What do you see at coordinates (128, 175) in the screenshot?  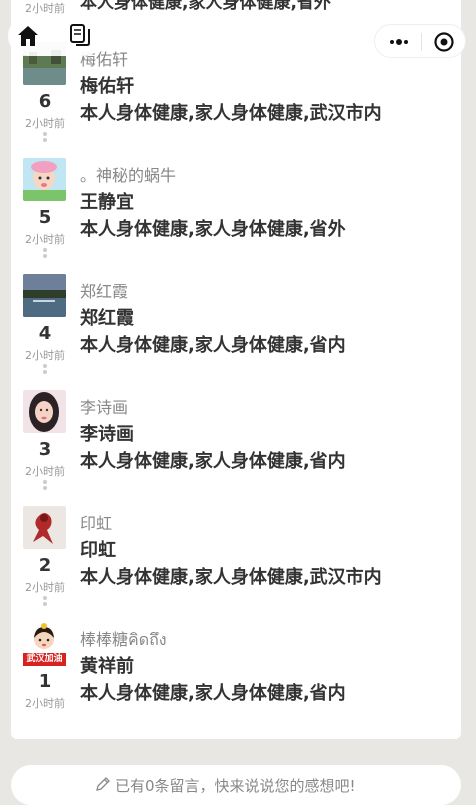 I see `entry-nickname: 。神秘的蜗牛` at bounding box center [128, 175].